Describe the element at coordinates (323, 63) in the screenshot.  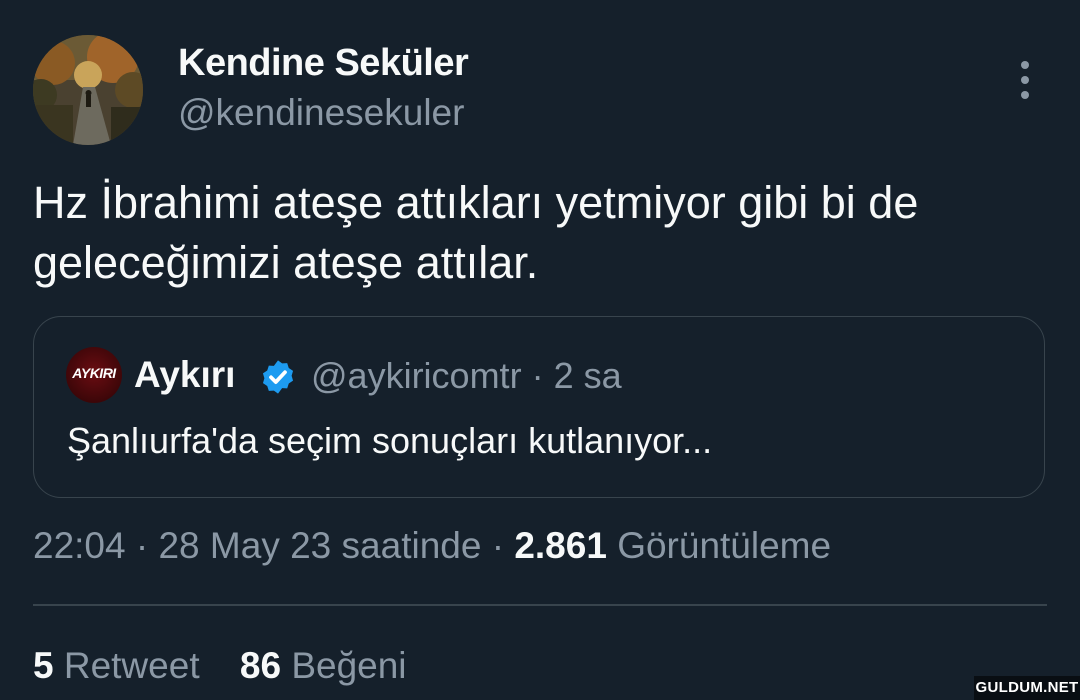
I see `author-display-name: Kendine Seküler` at that location.